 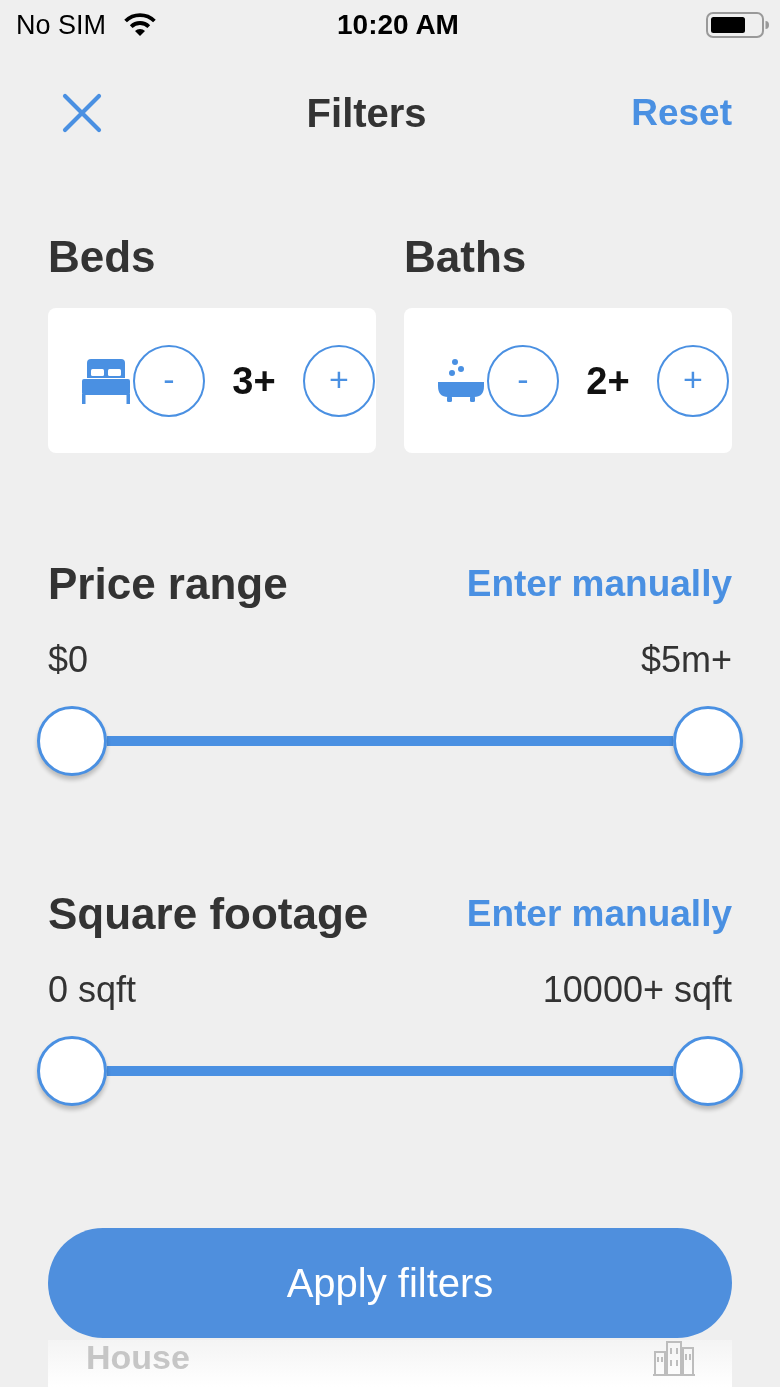 I want to click on close-icon, so click(x=82, y=112).